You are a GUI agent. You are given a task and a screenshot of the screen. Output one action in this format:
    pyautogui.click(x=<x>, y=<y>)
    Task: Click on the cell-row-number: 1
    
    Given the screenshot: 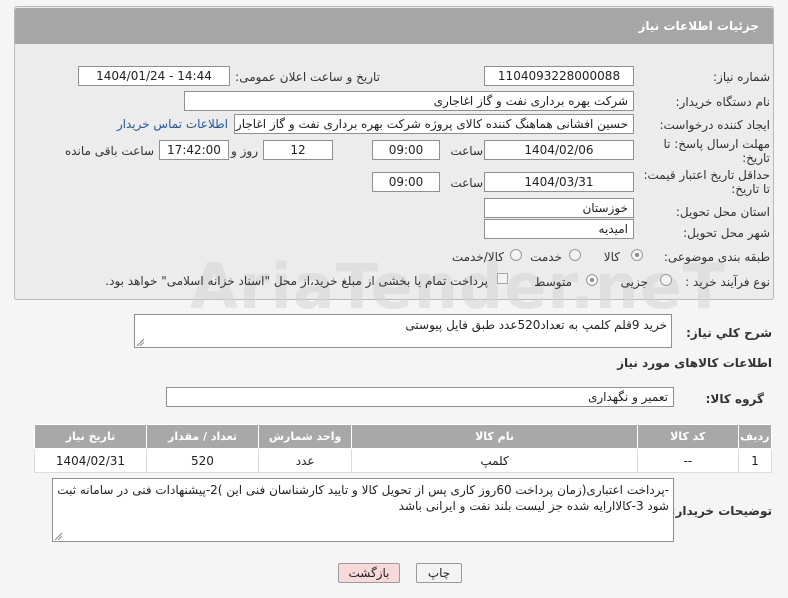 What is the action you would take?
    pyautogui.click(x=755, y=460)
    